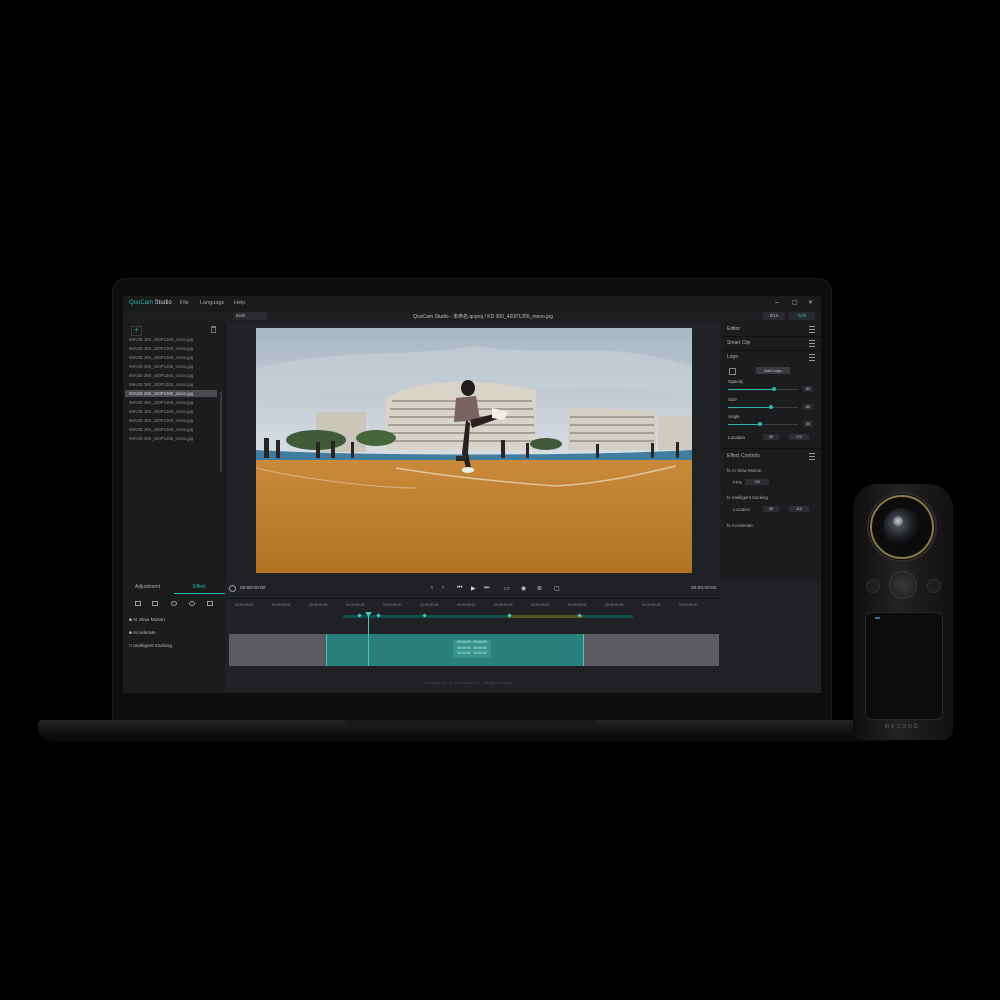  Describe the element at coordinates (747, 497) in the screenshot. I see `intelligent-tracking-control: fx Intelligent tracking` at that location.